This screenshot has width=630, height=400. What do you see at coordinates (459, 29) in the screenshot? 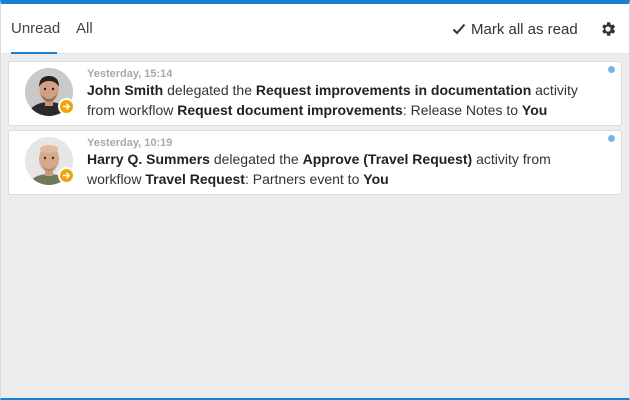
I see `checkmark-icon` at bounding box center [459, 29].